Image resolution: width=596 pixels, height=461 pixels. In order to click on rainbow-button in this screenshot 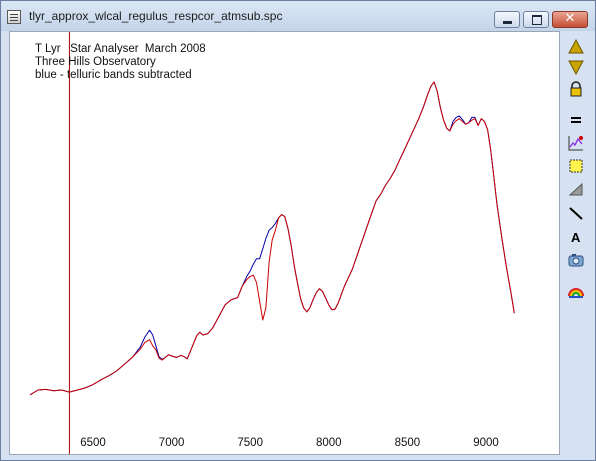, I will do `click(576, 291)`.